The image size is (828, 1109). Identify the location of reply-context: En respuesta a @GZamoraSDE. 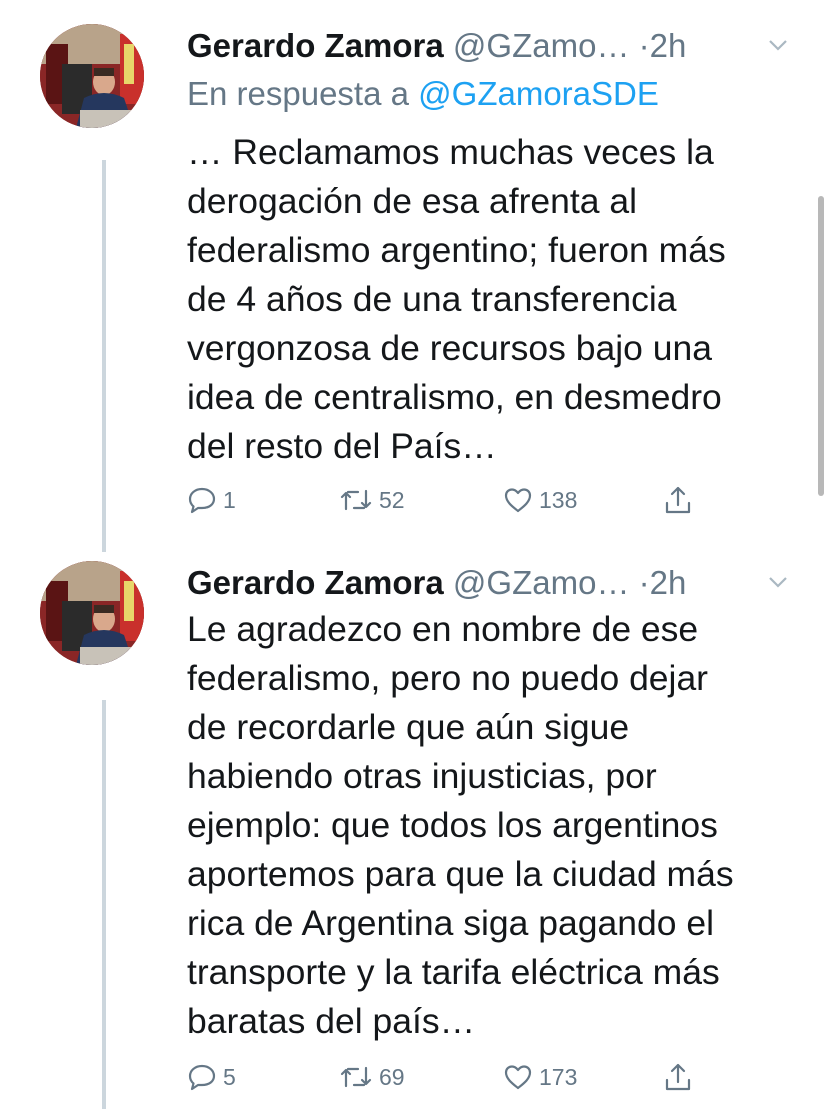
(423, 94).